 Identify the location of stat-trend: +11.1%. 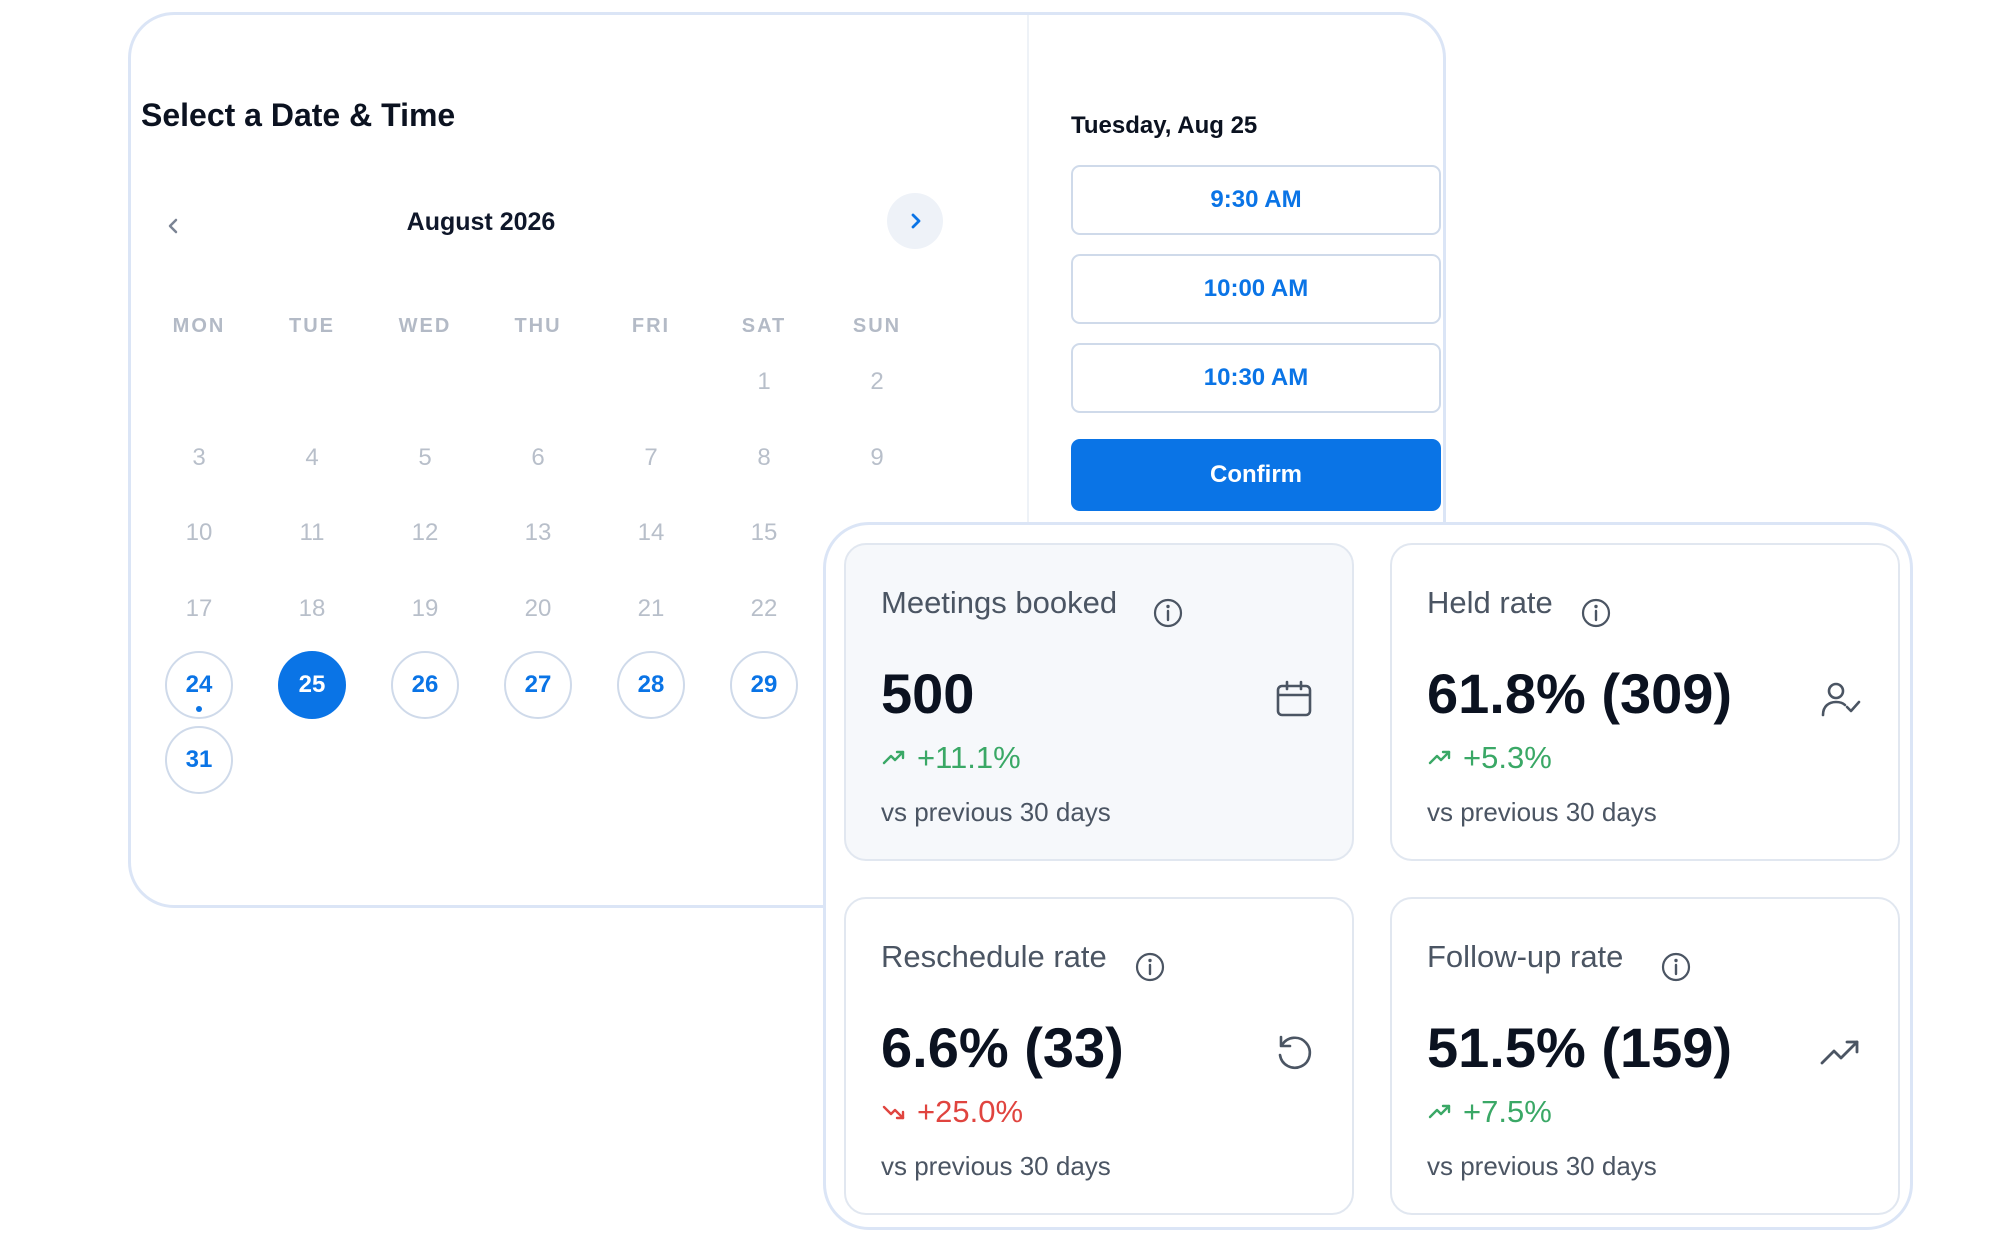
(951, 758).